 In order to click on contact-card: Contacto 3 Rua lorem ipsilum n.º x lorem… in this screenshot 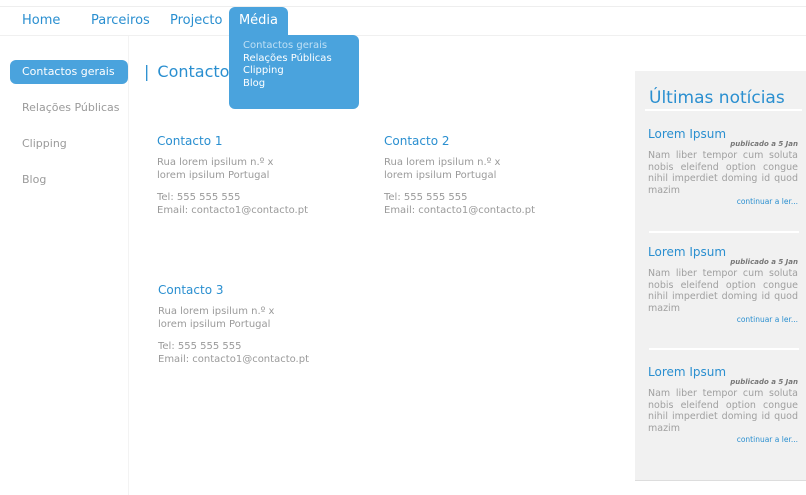, I will do `click(263, 324)`.